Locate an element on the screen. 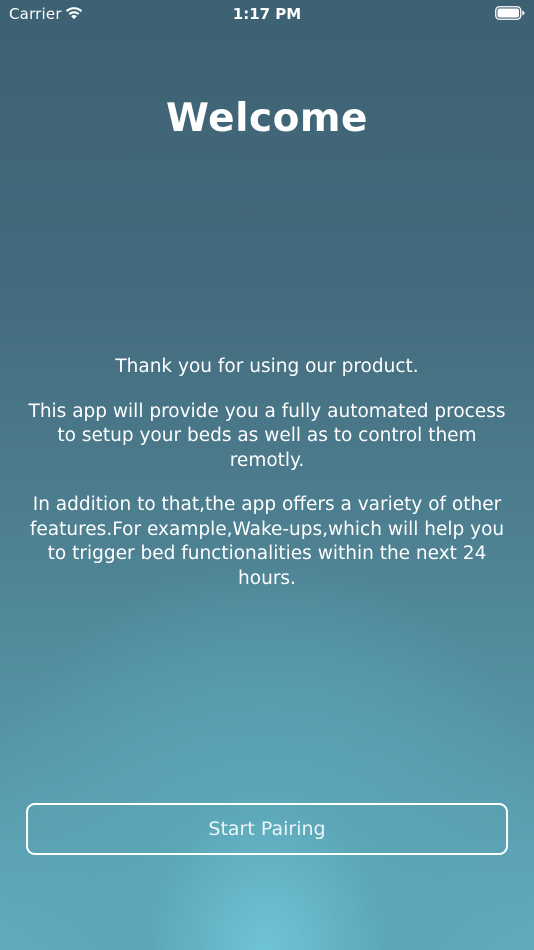  status-bar: Carrier 1:17 PM is located at coordinates (267, 14).